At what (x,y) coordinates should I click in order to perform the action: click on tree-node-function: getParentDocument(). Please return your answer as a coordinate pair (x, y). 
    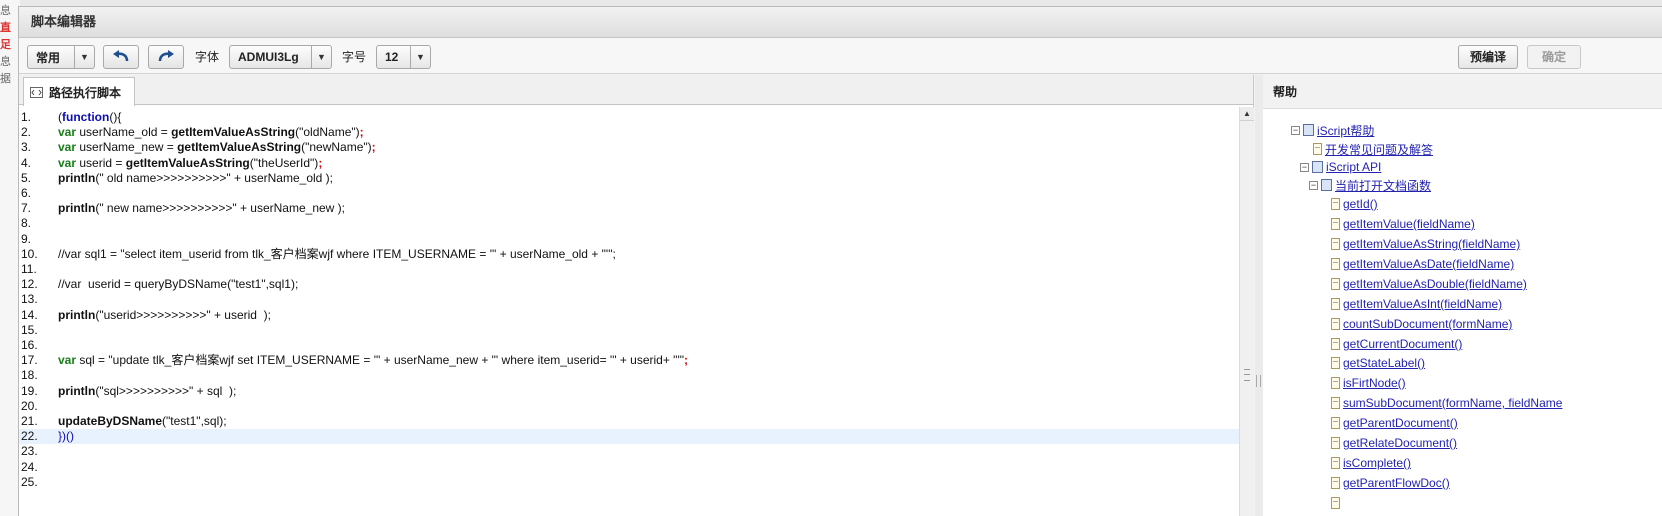
    Looking at the image, I should click on (1394, 423).